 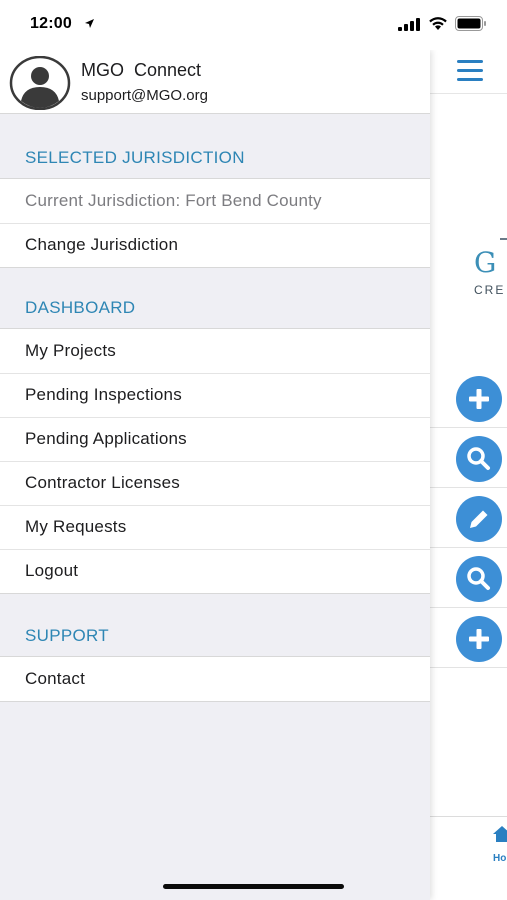 I want to click on location-arrow-icon, so click(x=89, y=25).